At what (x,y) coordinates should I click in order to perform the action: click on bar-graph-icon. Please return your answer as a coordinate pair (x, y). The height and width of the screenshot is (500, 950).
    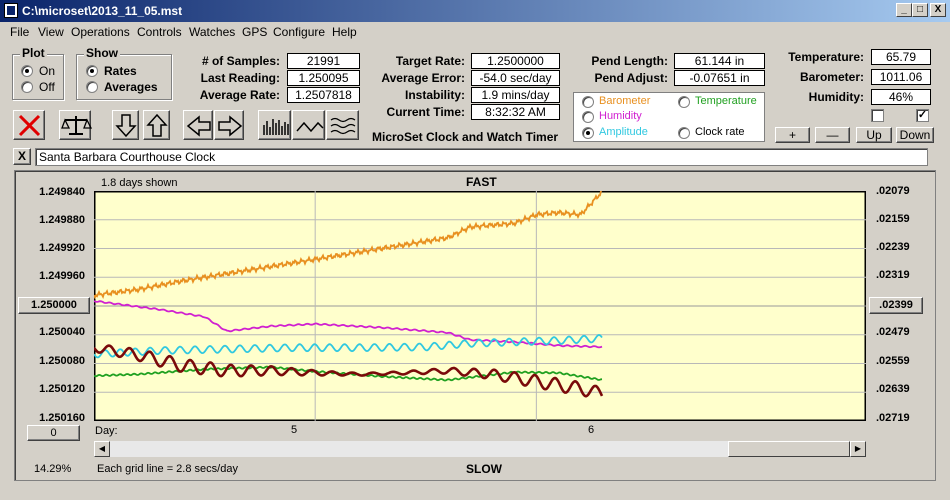
    Looking at the image, I should click on (276, 127).